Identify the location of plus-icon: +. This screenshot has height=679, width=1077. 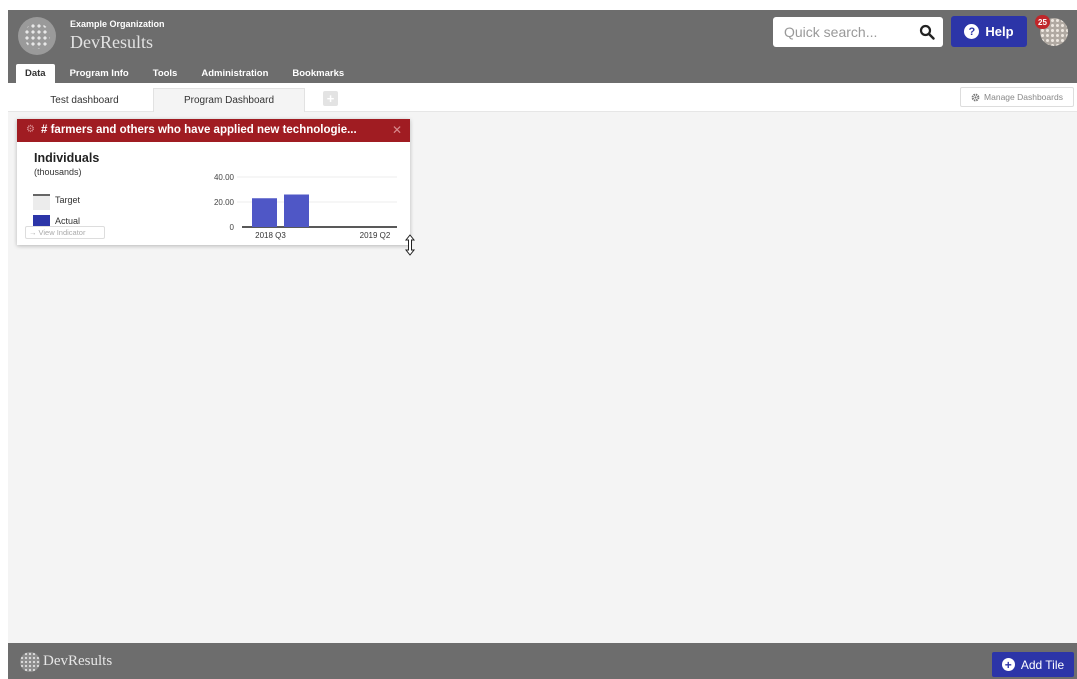
(330, 98).